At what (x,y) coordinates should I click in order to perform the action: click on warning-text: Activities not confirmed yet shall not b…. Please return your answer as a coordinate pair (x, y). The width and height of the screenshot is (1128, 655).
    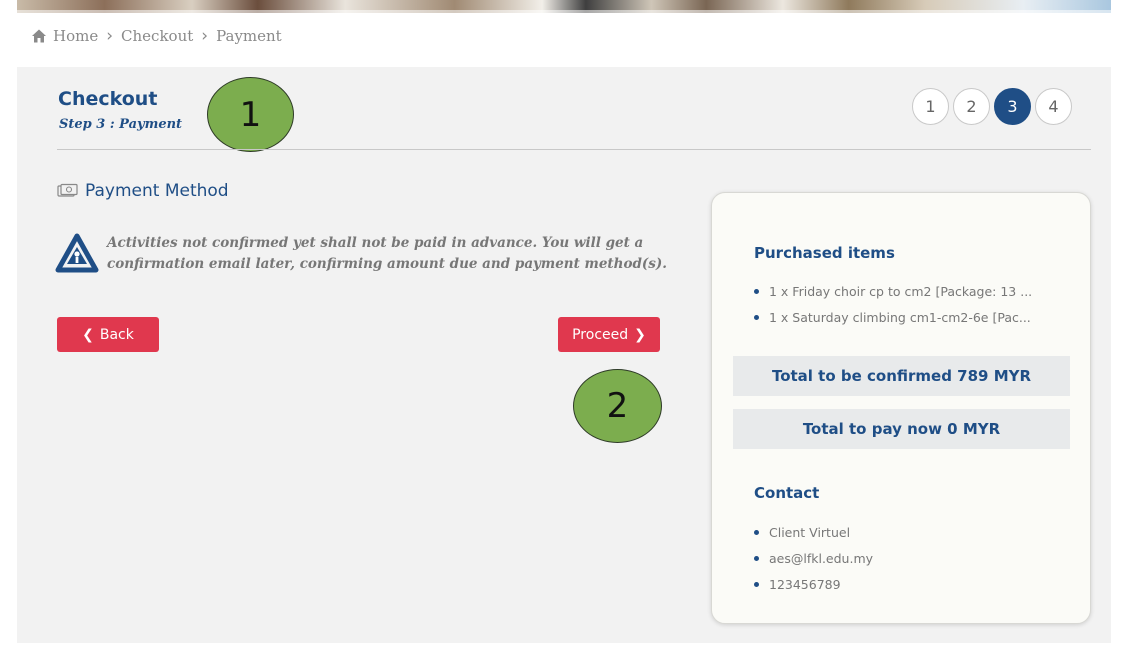
    Looking at the image, I should click on (387, 253).